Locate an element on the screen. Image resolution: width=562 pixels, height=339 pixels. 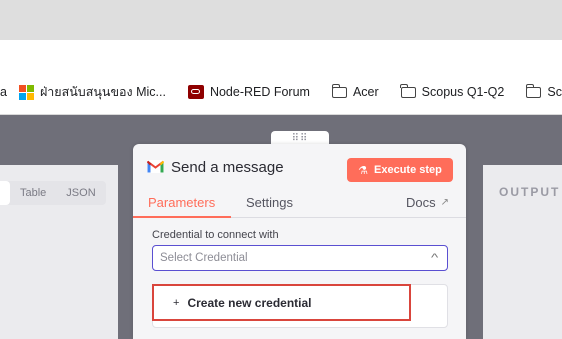
credential-select: Select Credential ^ is located at coordinates (300, 258).